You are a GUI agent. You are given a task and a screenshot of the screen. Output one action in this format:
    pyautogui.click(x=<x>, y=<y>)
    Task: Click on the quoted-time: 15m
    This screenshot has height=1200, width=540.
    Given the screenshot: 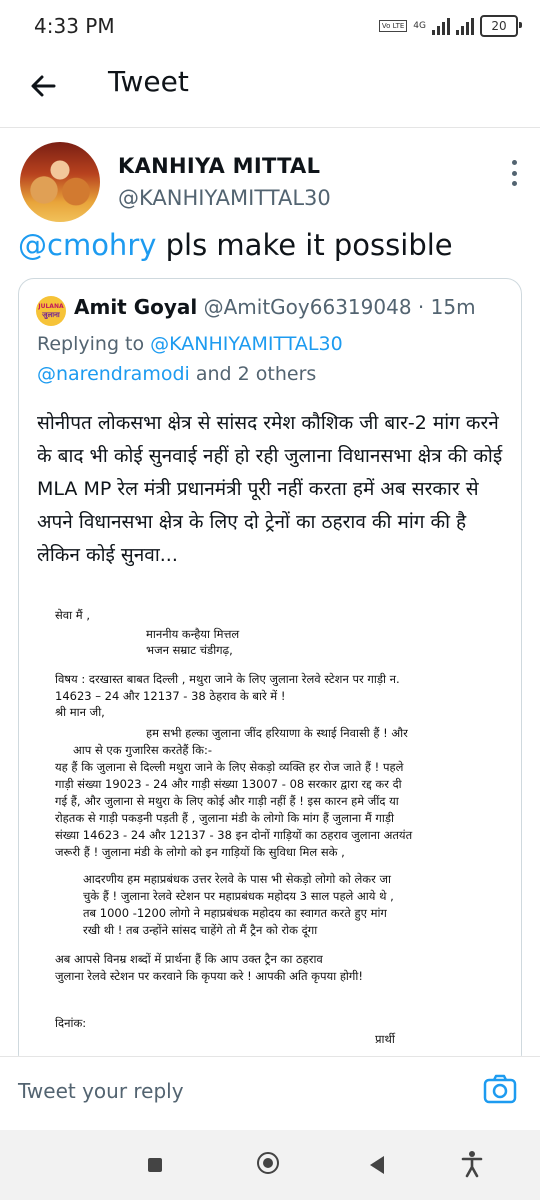 What is the action you would take?
    pyautogui.click(x=453, y=307)
    